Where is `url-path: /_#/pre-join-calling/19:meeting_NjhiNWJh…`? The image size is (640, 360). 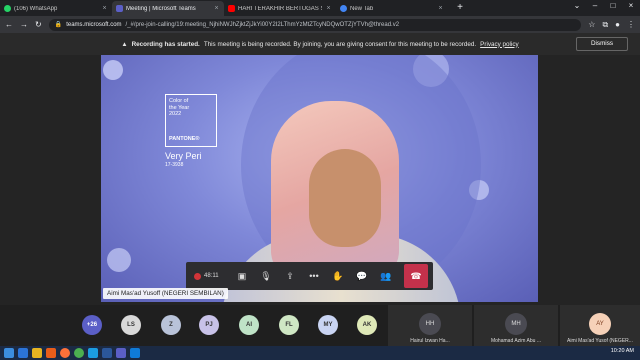 url-path: /_#/pre-join-calling/19:meeting_NjhiNWJh… is located at coordinates (262, 24).